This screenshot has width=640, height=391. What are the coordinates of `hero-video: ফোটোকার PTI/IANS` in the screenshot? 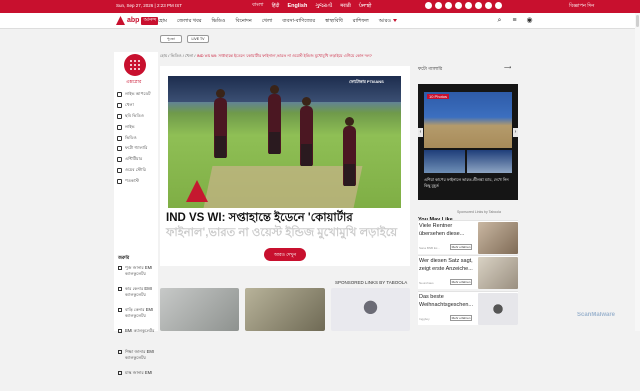 It's located at (284, 142).